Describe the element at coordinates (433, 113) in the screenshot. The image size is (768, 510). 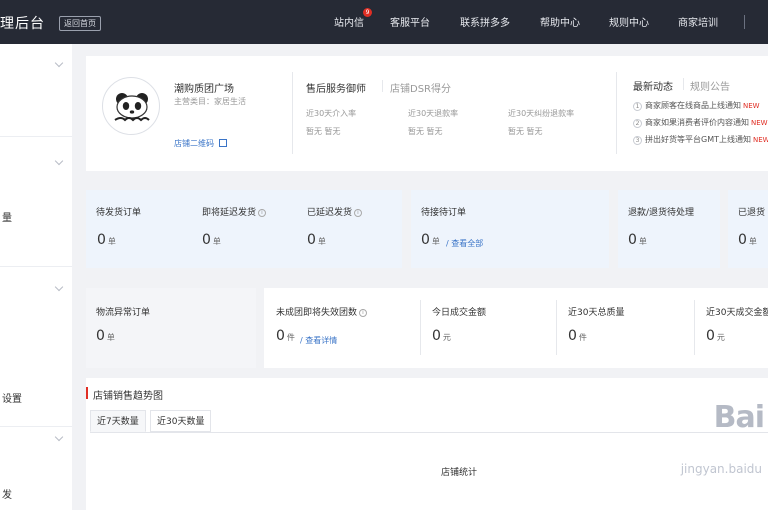
I see `metric-label: 近30天退款率` at that location.